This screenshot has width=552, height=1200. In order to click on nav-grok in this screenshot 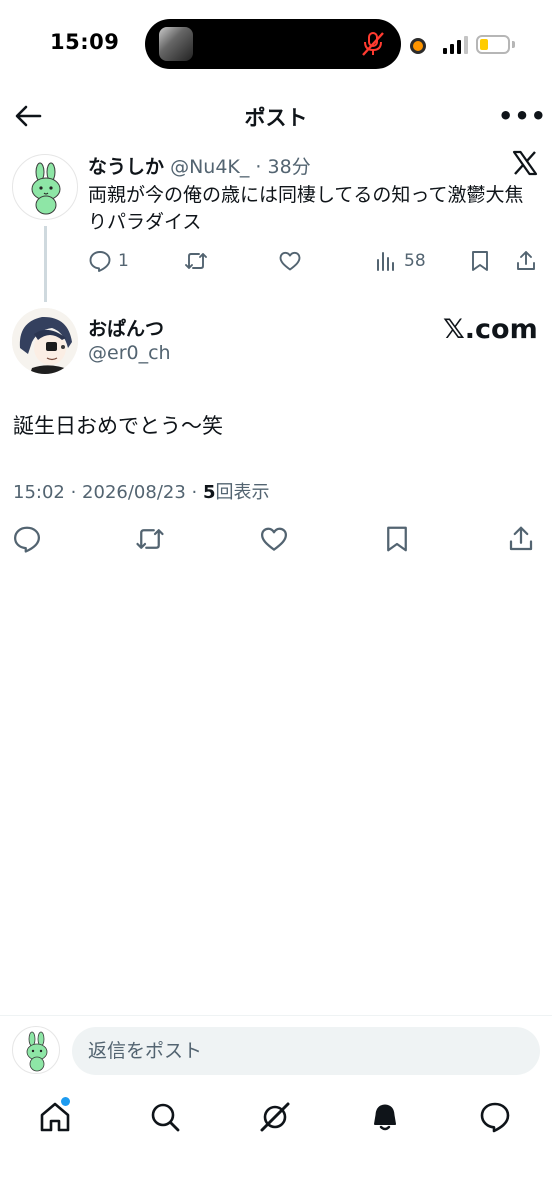, I will do `click(275, 1117)`.